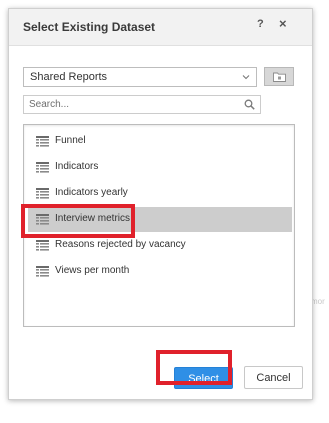 The image size is (329, 423). What do you see at coordinates (260, 24) in the screenshot?
I see `help-button: ?` at bounding box center [260, 24].